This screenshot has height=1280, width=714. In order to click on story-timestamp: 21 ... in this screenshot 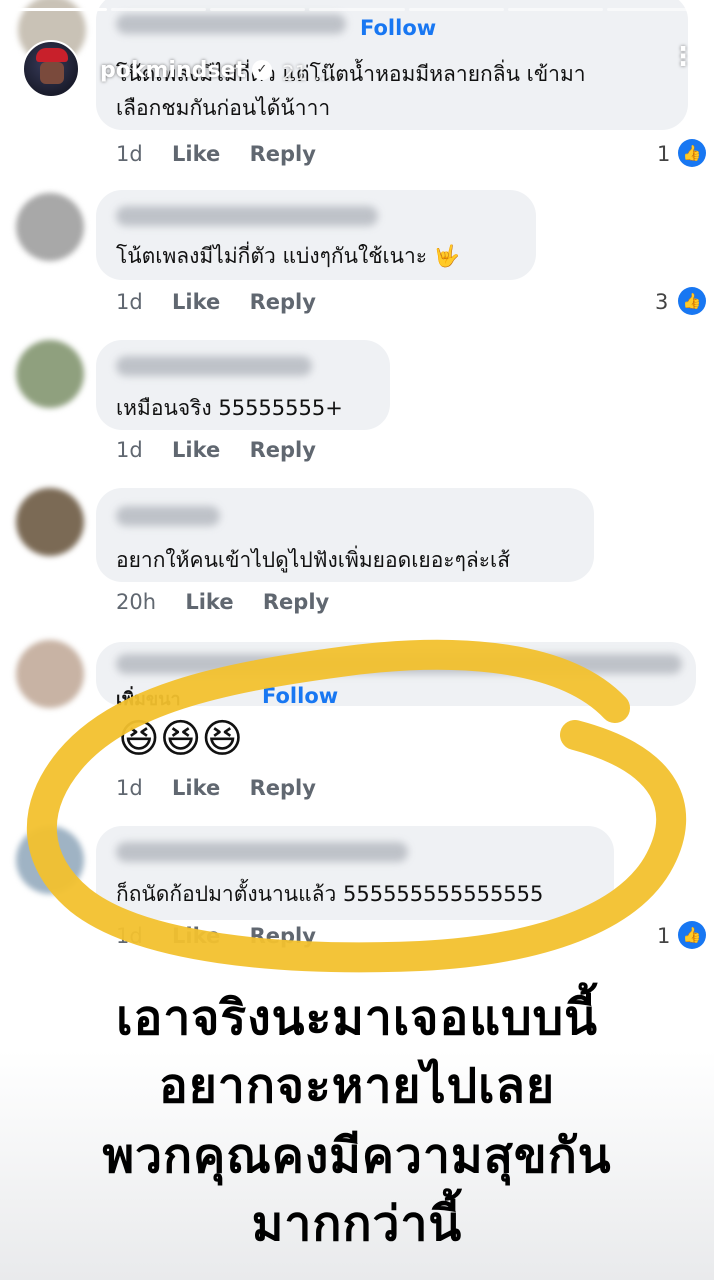, I will do `click(307, 73)`.